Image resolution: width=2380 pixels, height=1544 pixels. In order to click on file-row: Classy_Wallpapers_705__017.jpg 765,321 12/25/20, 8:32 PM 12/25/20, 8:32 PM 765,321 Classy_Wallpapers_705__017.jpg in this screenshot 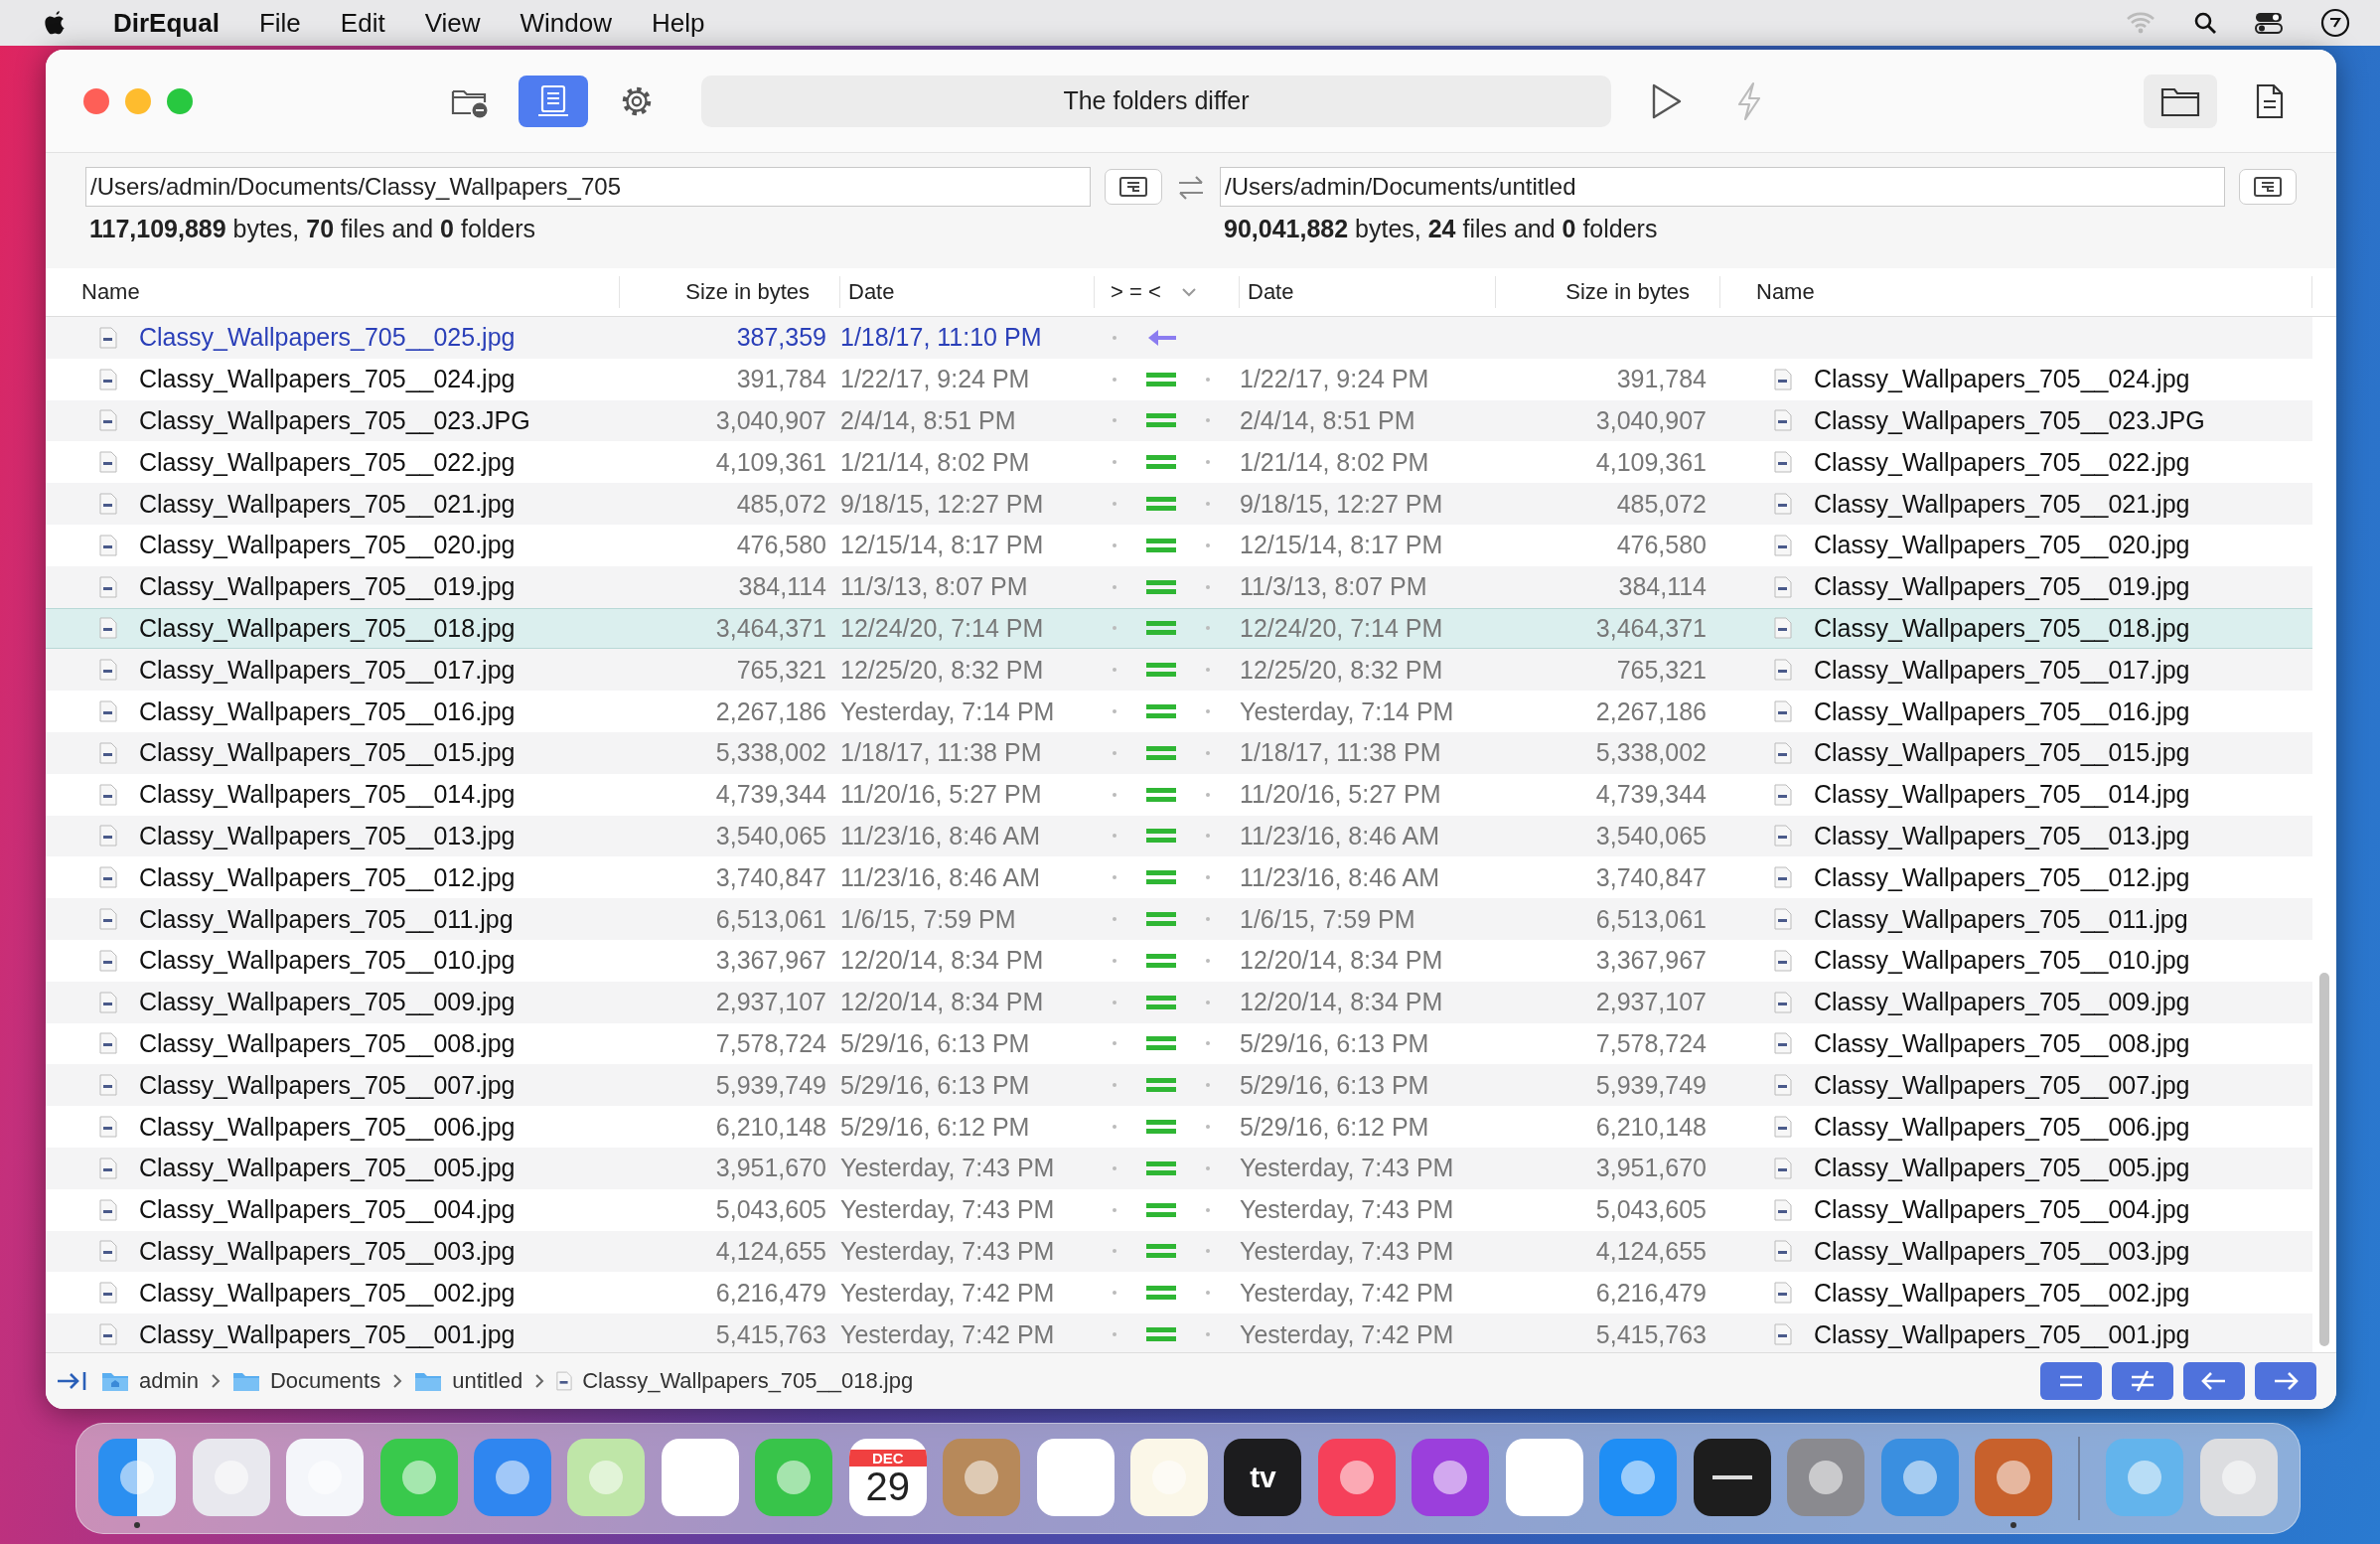, I will do `click(1179, 670)`.